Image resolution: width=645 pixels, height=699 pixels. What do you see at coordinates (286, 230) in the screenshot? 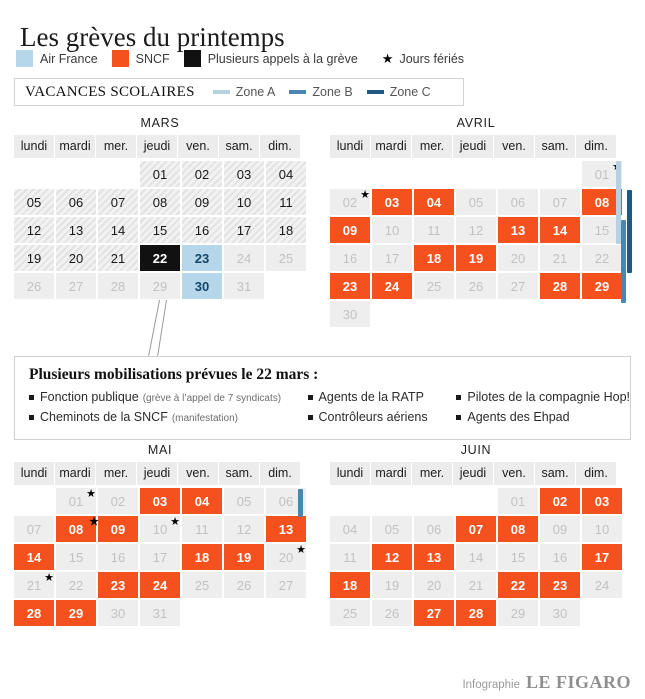
I see `calendar-day-18: 18` at bounding box center [286, 230].